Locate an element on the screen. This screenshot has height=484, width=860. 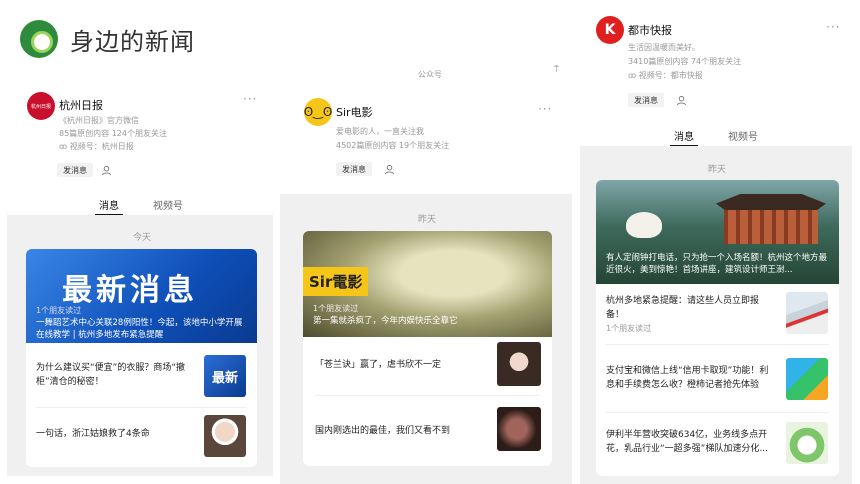
avatar-text: 杭州日报 is located at coordinates (40, 106).